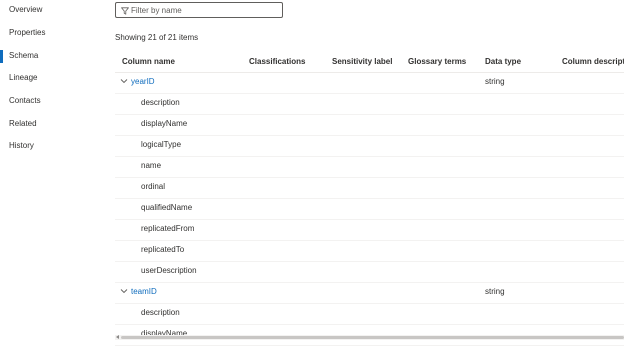 This screenshot has width=624, height=346. Describe the element at coordinates (503, 61) in the screenshot. I see `header-data-type: Data type` at that location.